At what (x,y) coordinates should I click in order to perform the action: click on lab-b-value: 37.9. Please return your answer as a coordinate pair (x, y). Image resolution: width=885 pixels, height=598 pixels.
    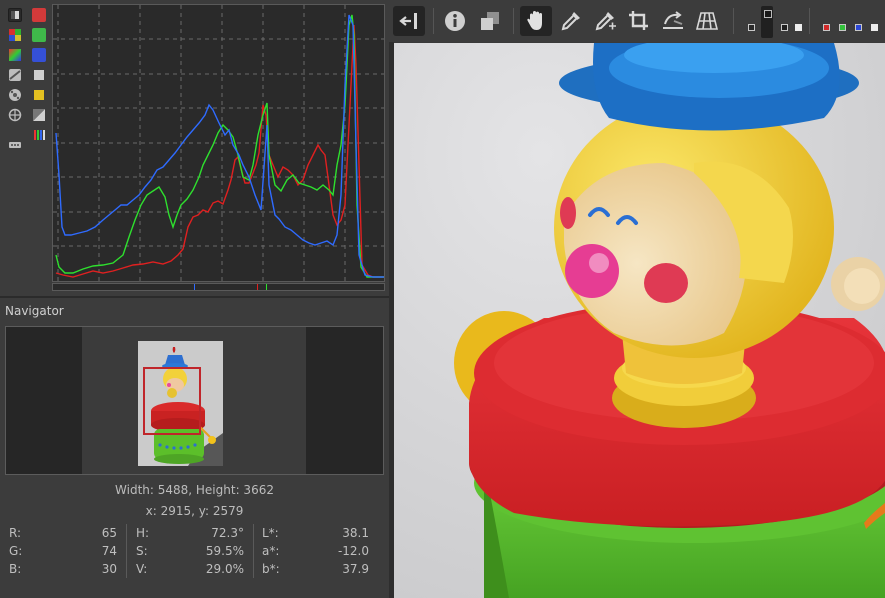
    Looking at the image, I should click on (355, 569).